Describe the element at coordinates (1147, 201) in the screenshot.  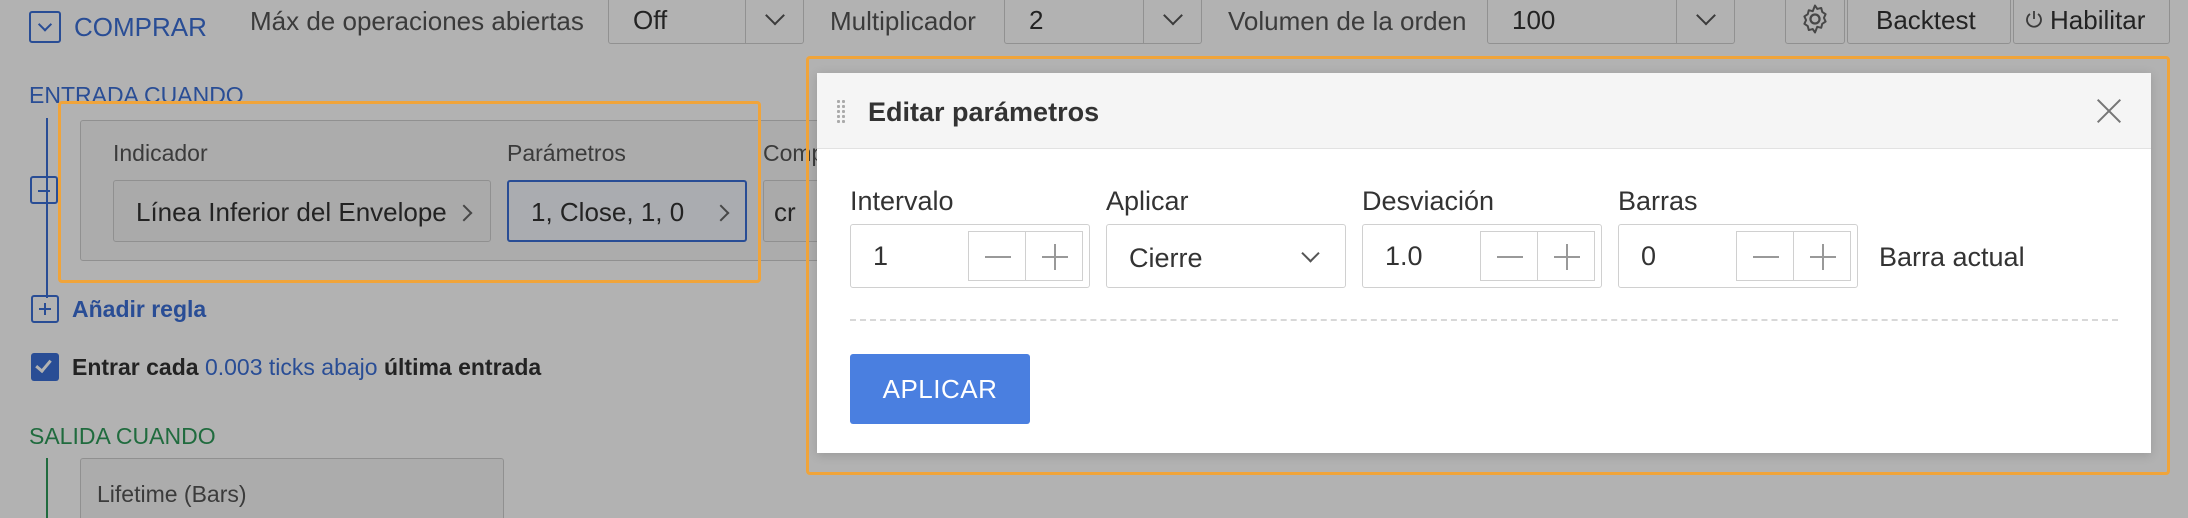
I see `apply-field-label: Aplicar` at that location.